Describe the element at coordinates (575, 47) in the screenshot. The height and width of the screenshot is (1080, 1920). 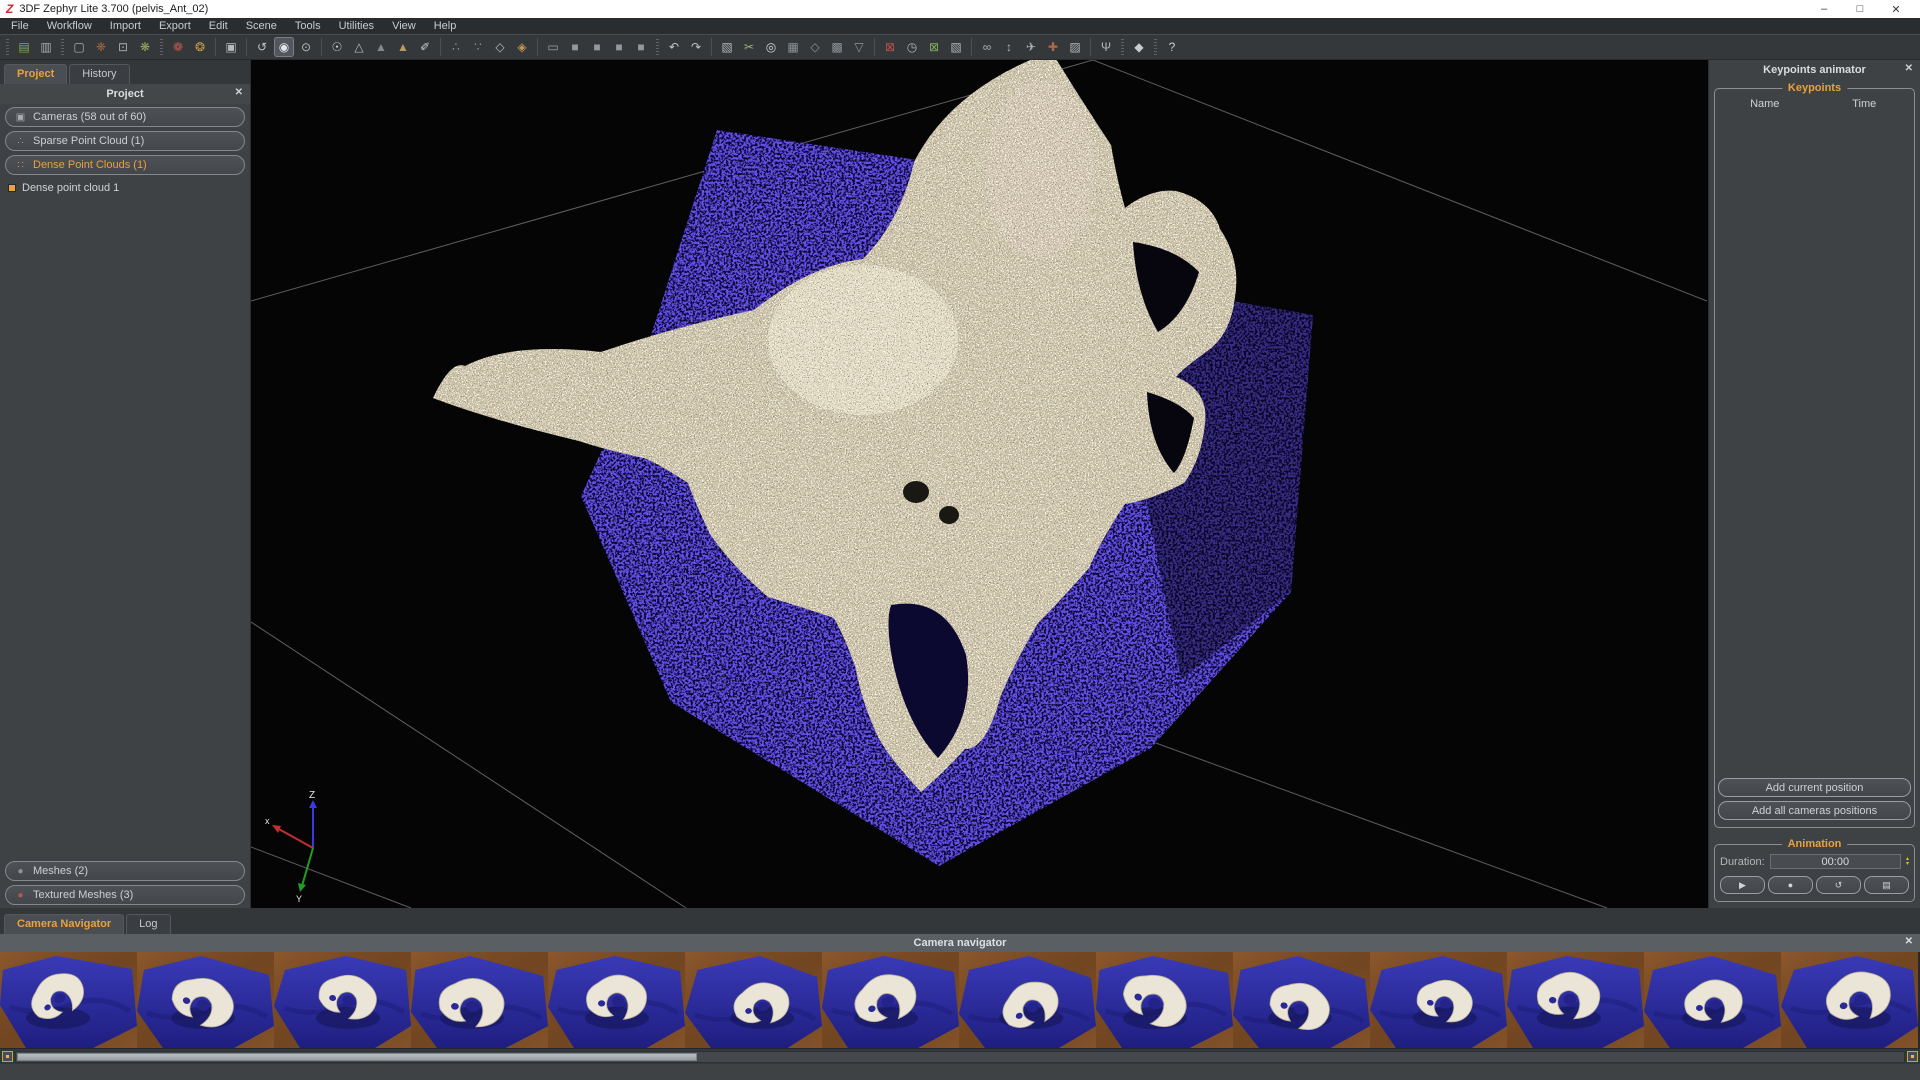
I see `layout-single-icon: ■` at that location.